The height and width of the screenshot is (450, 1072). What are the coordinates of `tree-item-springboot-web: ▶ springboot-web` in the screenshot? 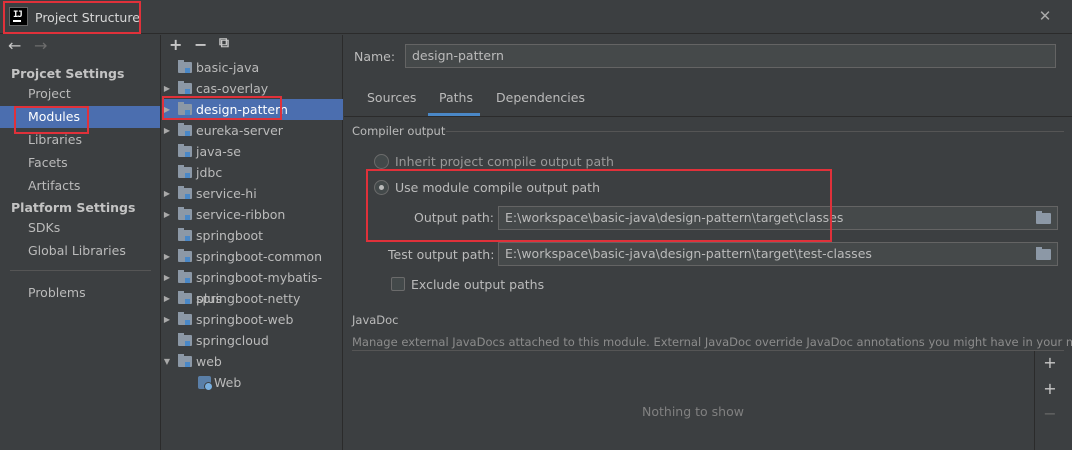 It's located at (252, 319).